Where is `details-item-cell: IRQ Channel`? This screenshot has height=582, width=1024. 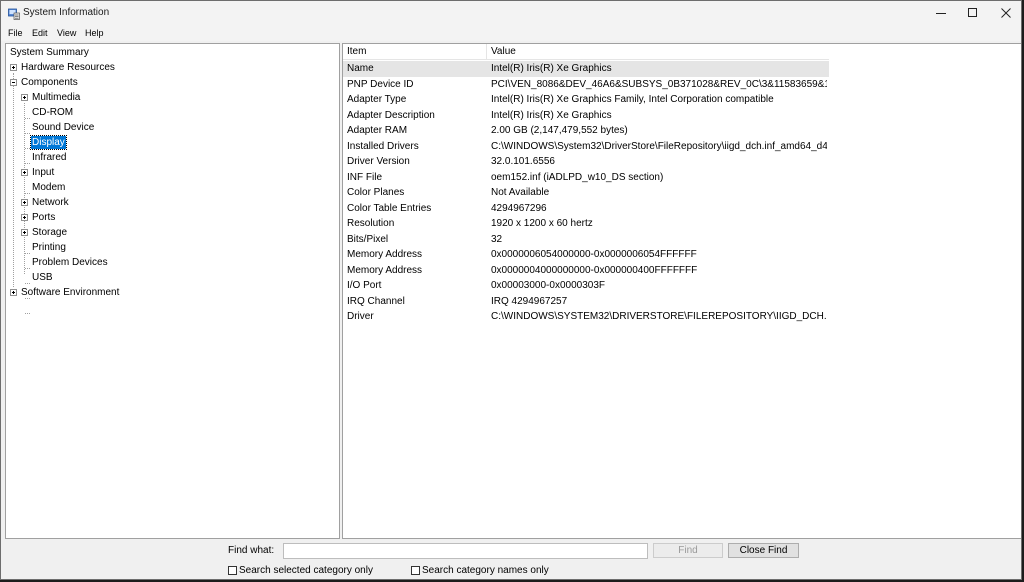
details-item-cell: IRQ Channel is located at coordinates (376, 301).